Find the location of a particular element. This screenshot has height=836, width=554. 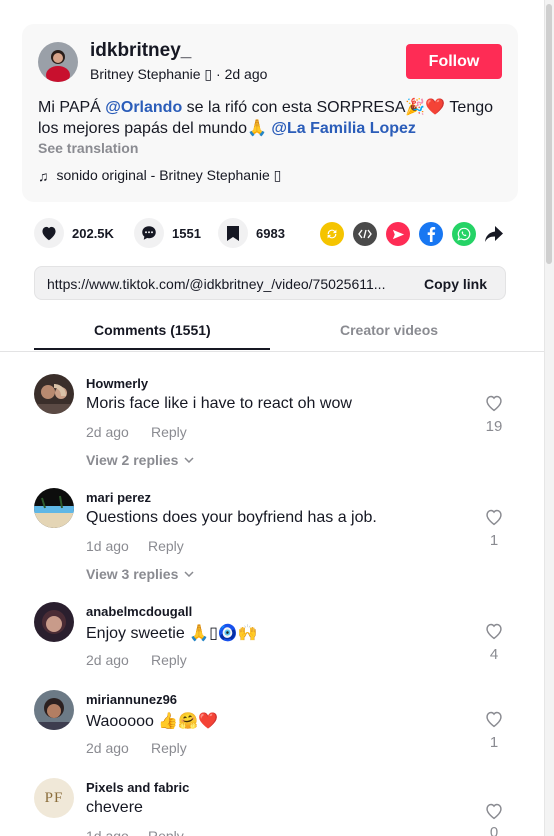

view-replies-label: View 3 replies is located at coordinates (132, 574).